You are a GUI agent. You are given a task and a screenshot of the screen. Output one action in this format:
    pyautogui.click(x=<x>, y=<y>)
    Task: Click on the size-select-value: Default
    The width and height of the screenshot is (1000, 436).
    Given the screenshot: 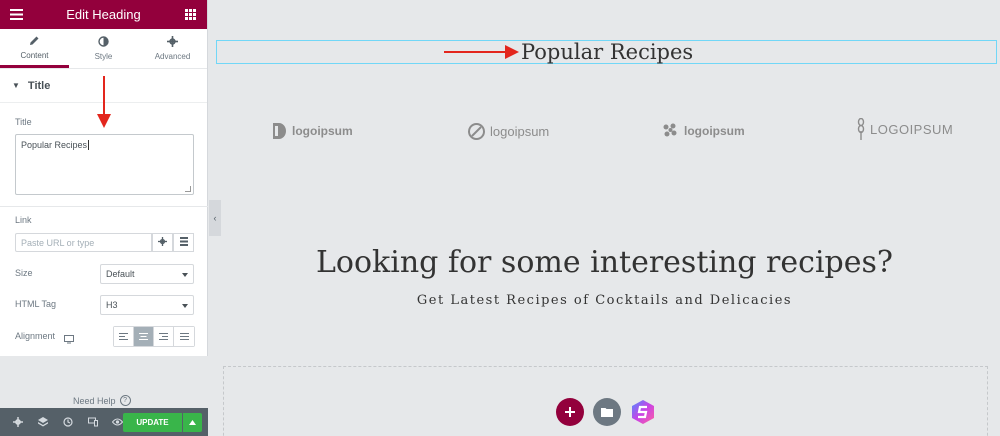 What is the action you would take?
    pyautogui.click(x=120, y=274)
    